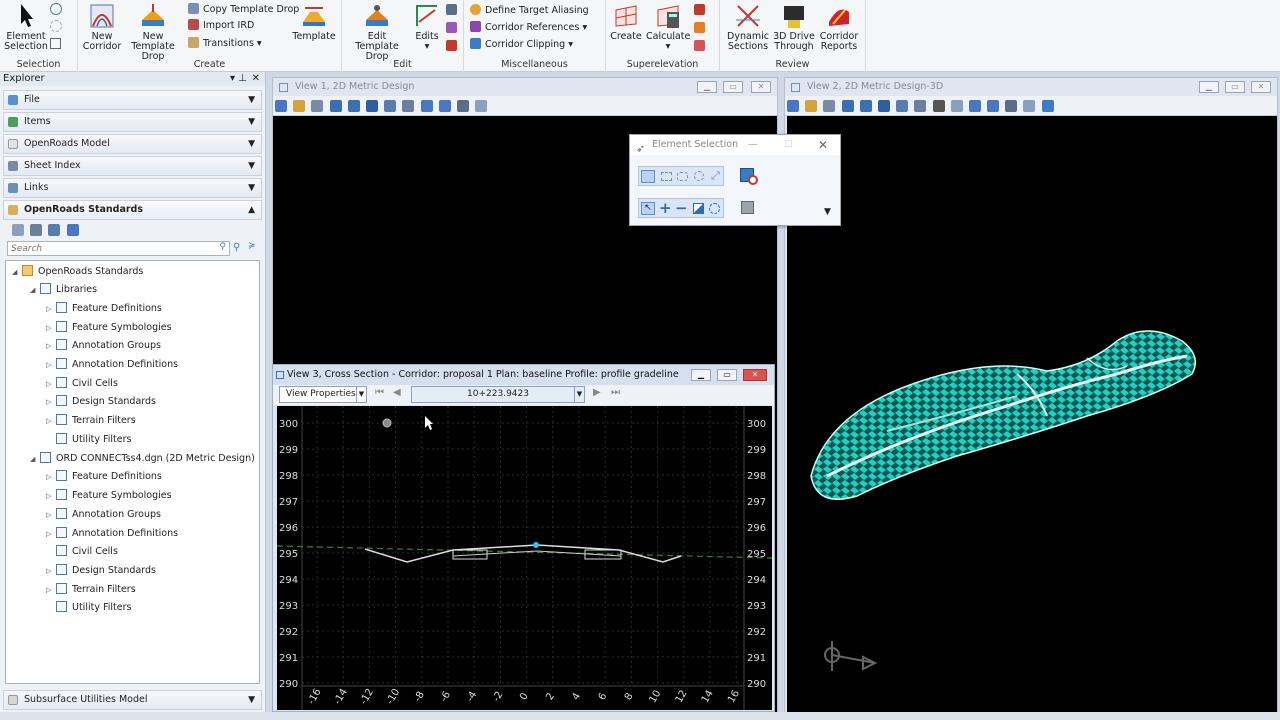 This screenshot has width=1280, height=720. I want to click on section-sheet-index: Sheet Index ▼, so click(132, 166).